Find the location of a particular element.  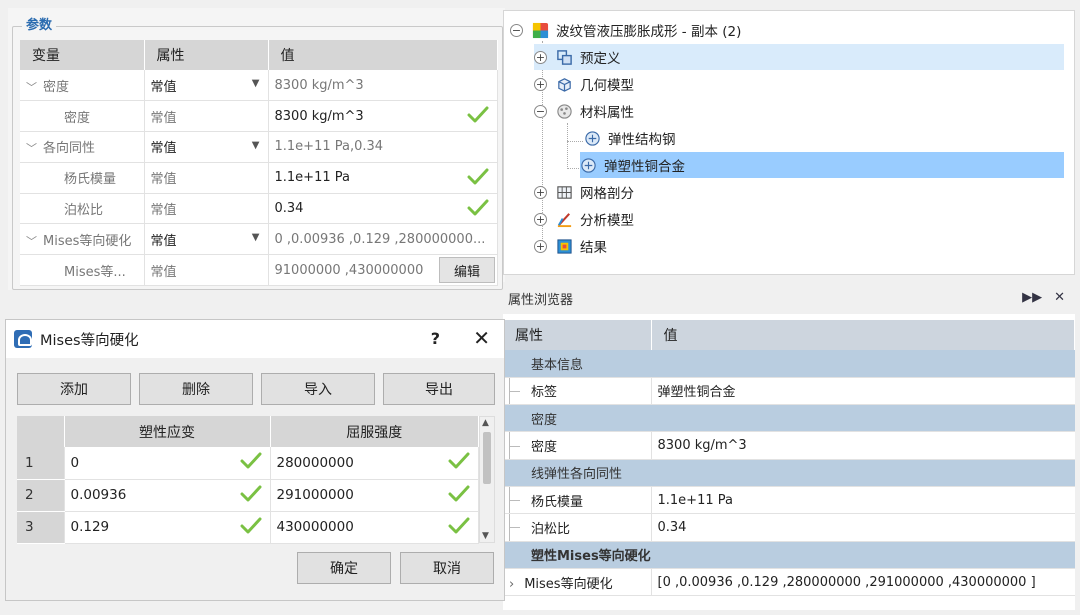

prop-row-youngs: 杨氏模量 1.1e+11 Pa is located at coordinates (789, 500).